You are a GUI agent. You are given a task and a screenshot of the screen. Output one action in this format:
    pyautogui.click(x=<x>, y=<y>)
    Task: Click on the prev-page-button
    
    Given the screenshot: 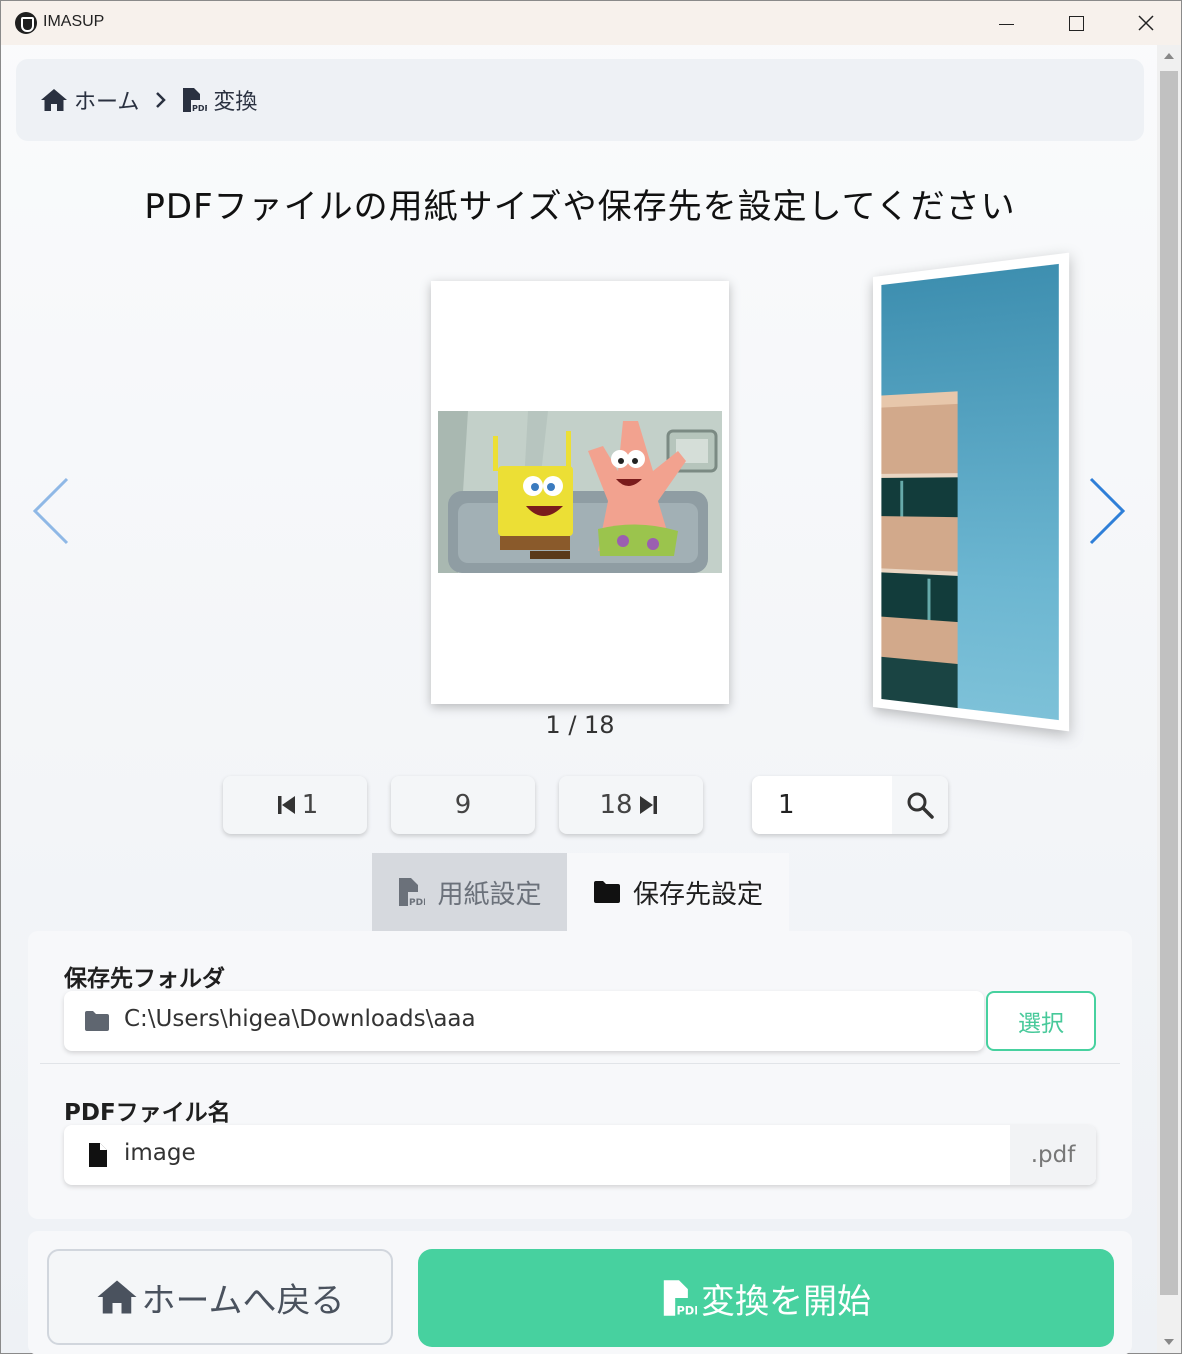 What is the action you would take?
    pyautogui.click(x=51, y=513)
    